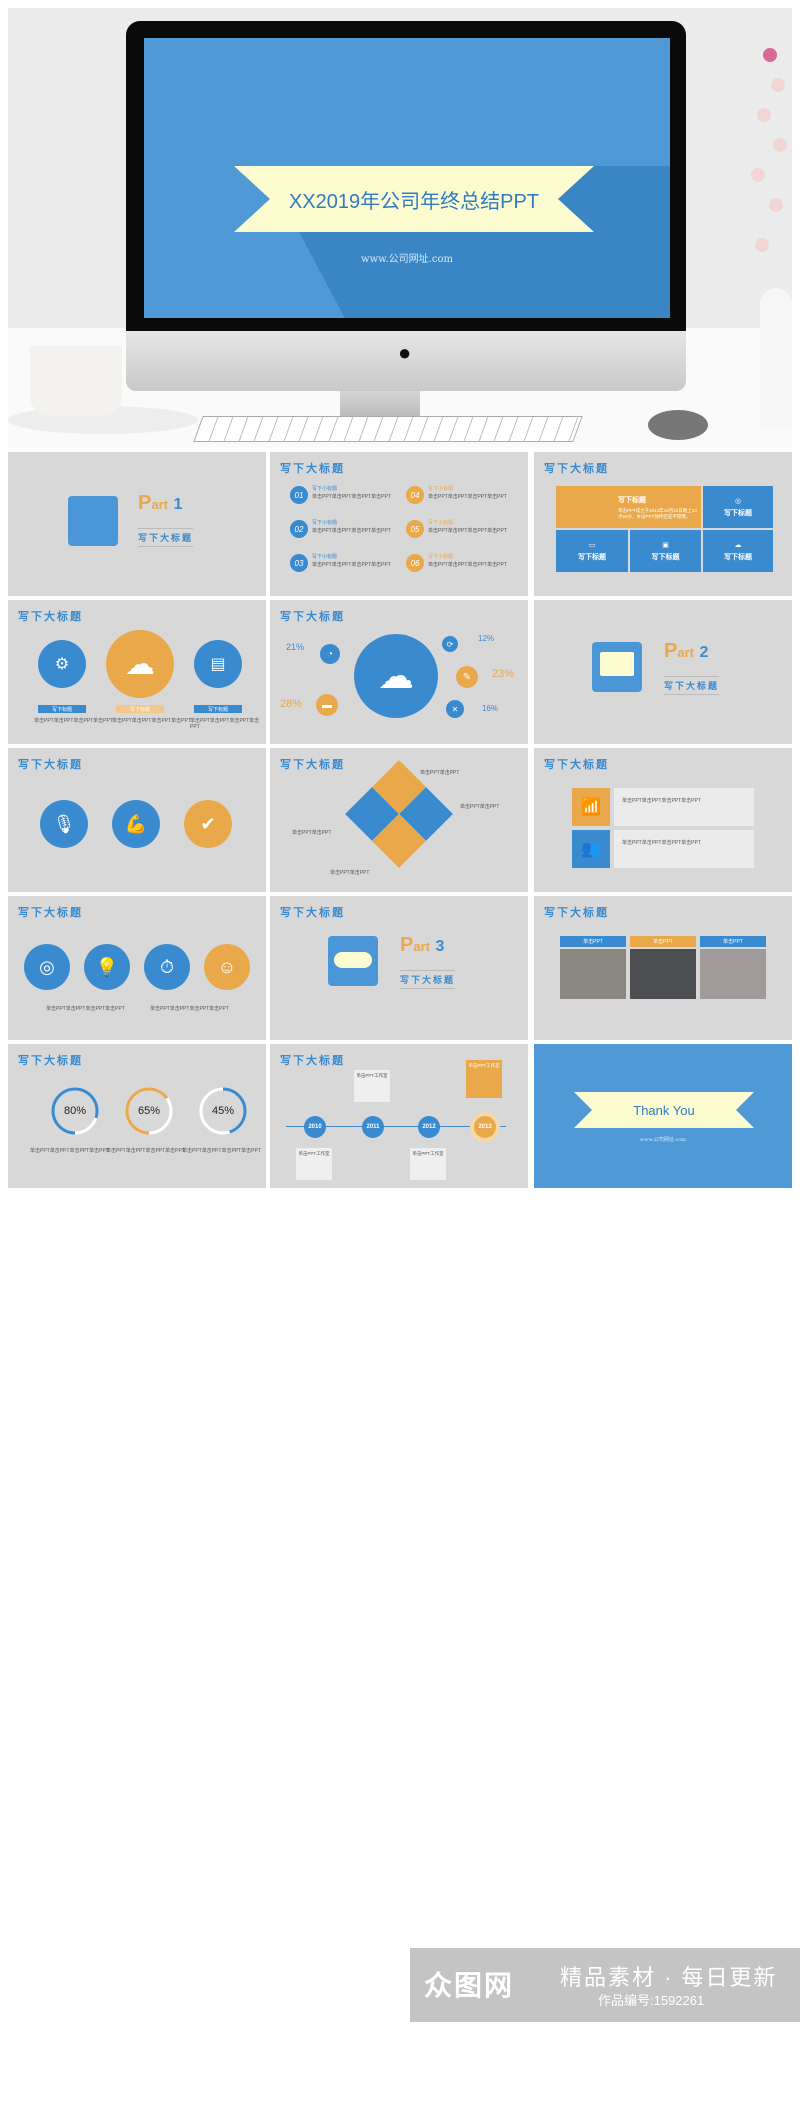 This screenshot has width=800, height=2122. What do you see at coordinates (223, 1111) in the screenshot?
I see `progress-value: 45%` at bounding box center [223, 1111].